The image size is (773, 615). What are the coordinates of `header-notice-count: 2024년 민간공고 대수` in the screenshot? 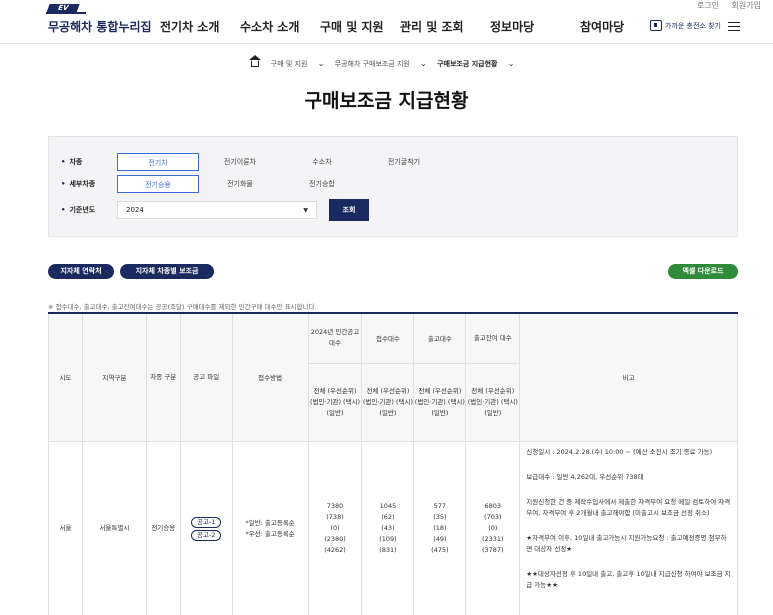 It's located at (335, 338).